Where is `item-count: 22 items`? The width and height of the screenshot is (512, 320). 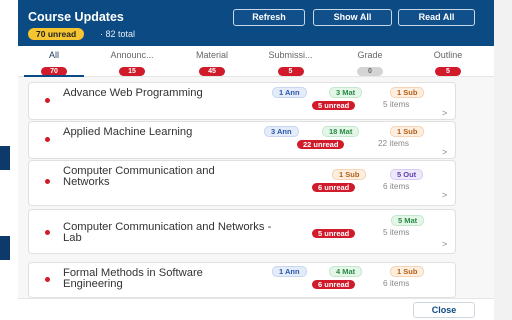 item-count: 22 items is located at coordinates (393, 143).